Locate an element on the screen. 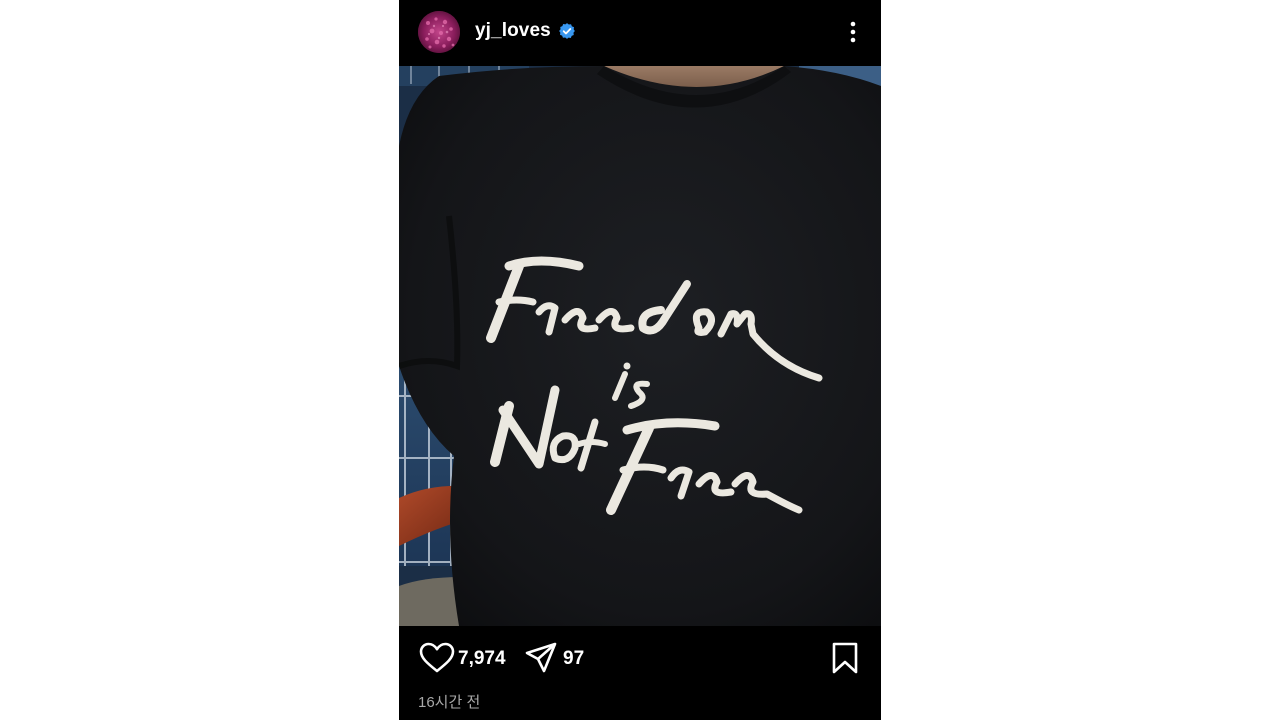 Image resolution: width=1280 pixels, height=720 pixels. username-wrap: yj_loves is located at coordinates (525, 31).